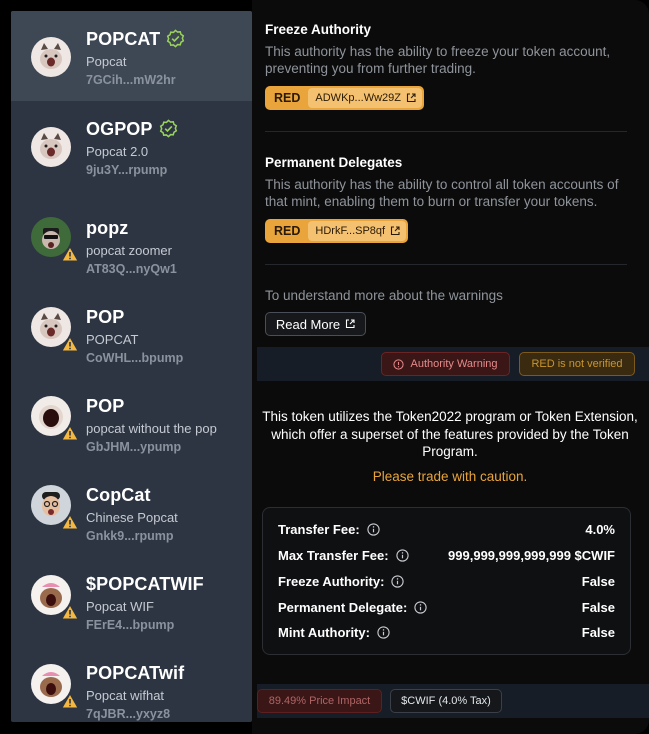 The height and width of the screenshot is (734, 649). Describe the element at coordinates (127, 170) in the screenshot. I see `token-address: 9ju3Y...rpump` at that location.